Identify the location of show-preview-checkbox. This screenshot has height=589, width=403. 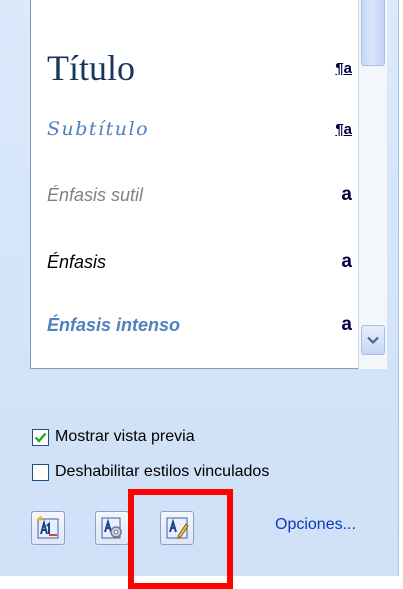
(40, 437).